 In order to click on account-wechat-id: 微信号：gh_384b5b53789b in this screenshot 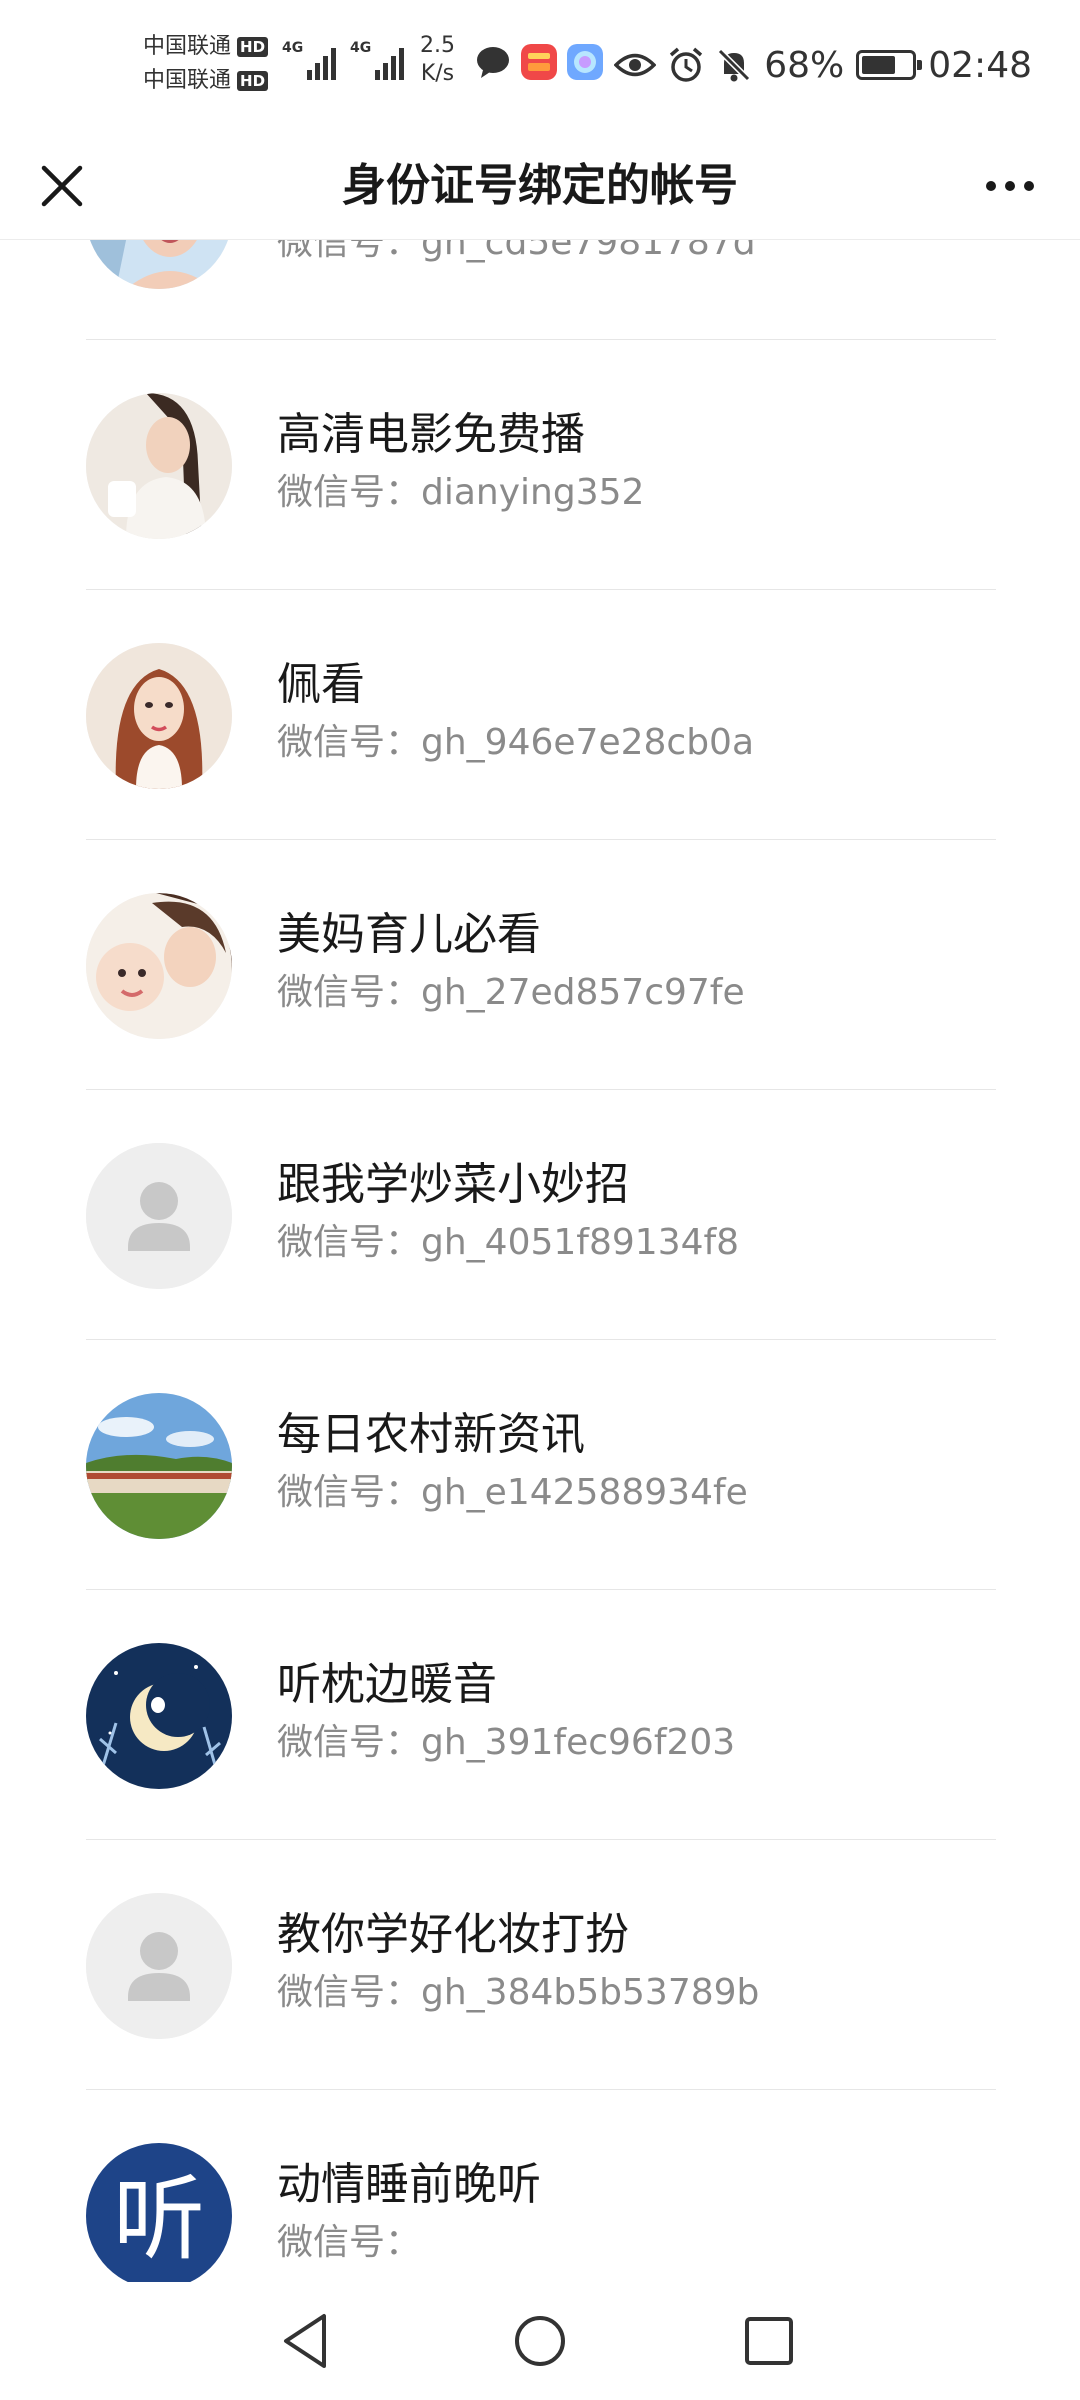, I will do `click(518, 1993)`.